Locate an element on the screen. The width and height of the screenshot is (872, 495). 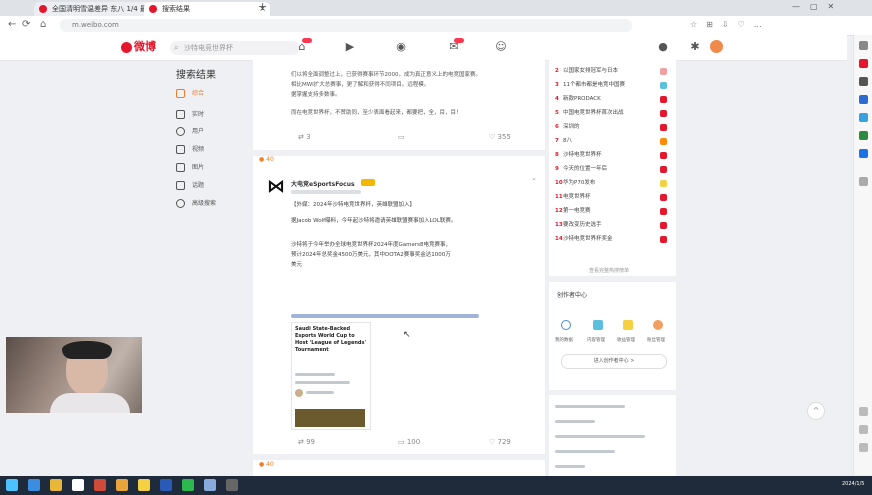
hot-rank: 5 is located at coordinates (557, 113).